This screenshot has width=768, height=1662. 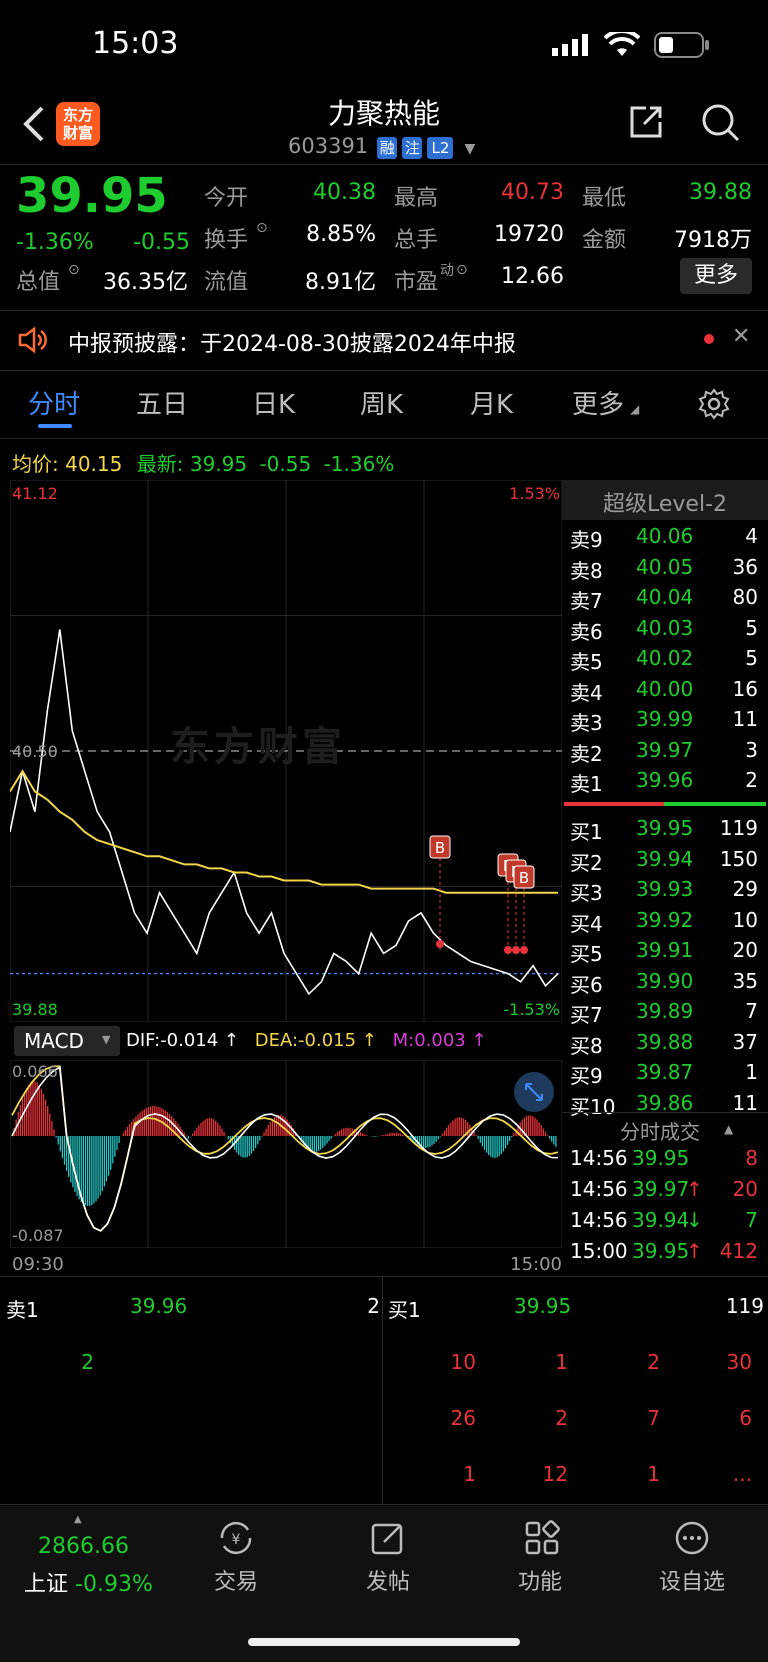 What do you see at coordinates (692, 1580) in the screenshot?
I see `nav-add-watchlist: 设自选` at bounding box center [692, 1580].